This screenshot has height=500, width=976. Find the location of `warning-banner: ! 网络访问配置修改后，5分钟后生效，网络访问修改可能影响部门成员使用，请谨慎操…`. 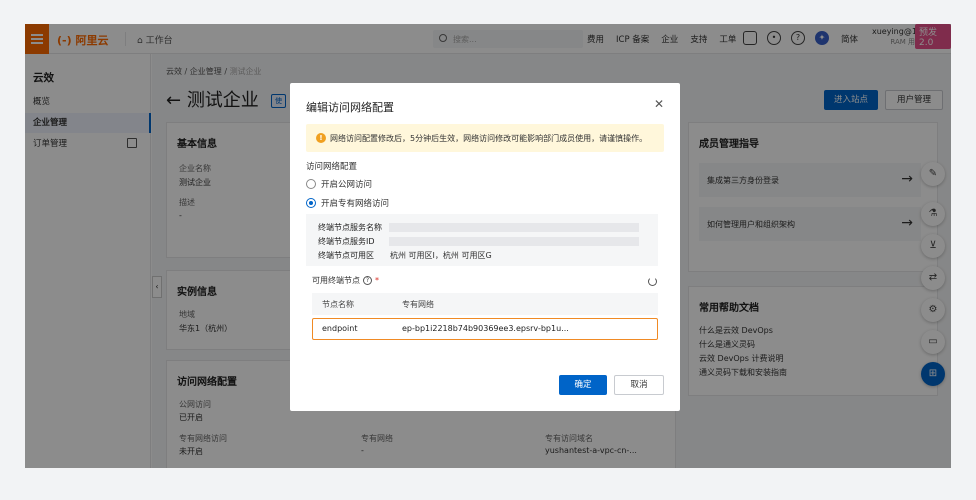

warning-banner: ! 网络访问配置修改后，5分钟后生效，网络访问修改可能影响部门成员使用，请谨慎操… is located at coordinates (485, 138).